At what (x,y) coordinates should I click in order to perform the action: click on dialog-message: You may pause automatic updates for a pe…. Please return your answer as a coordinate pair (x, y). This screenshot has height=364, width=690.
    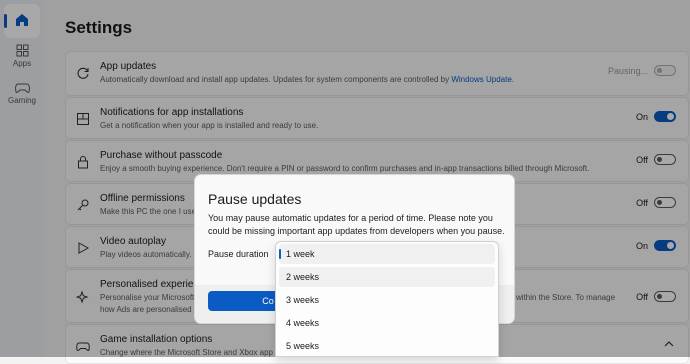
    Looking at the image, I should click on (356, 224).